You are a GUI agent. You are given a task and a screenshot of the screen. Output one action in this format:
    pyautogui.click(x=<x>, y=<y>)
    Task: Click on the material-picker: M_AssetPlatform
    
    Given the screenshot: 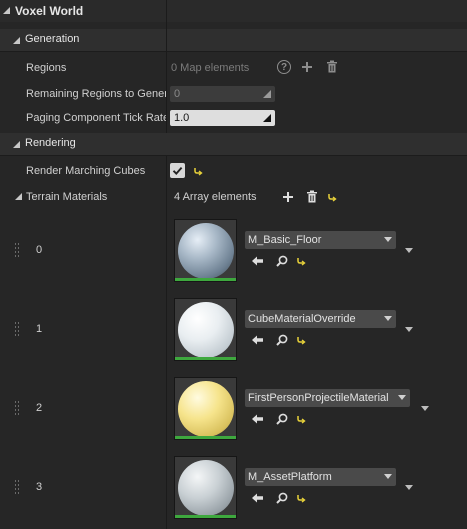 What is the action you would take?
    pyautogui.click(x=320, y=477)
    